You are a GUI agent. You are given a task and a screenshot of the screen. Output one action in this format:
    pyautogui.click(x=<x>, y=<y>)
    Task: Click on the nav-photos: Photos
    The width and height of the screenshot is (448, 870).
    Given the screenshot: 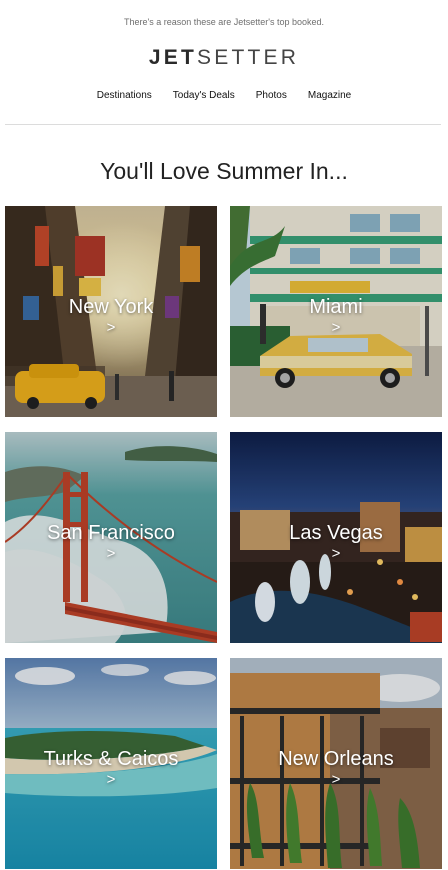 What is the action you would take?
    pyautogui.click(x=271, y=95)
    